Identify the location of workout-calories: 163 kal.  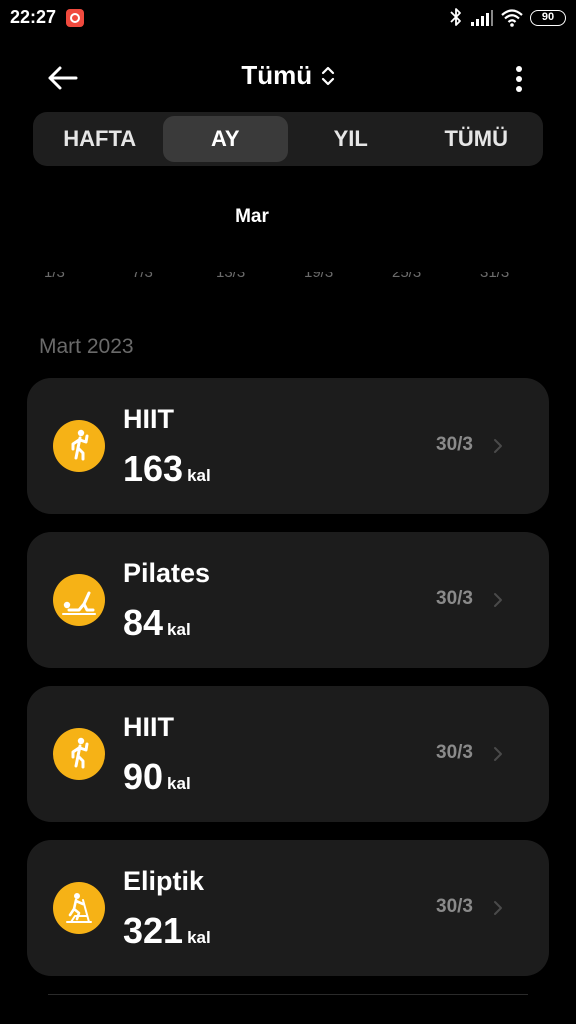
(167, 469).